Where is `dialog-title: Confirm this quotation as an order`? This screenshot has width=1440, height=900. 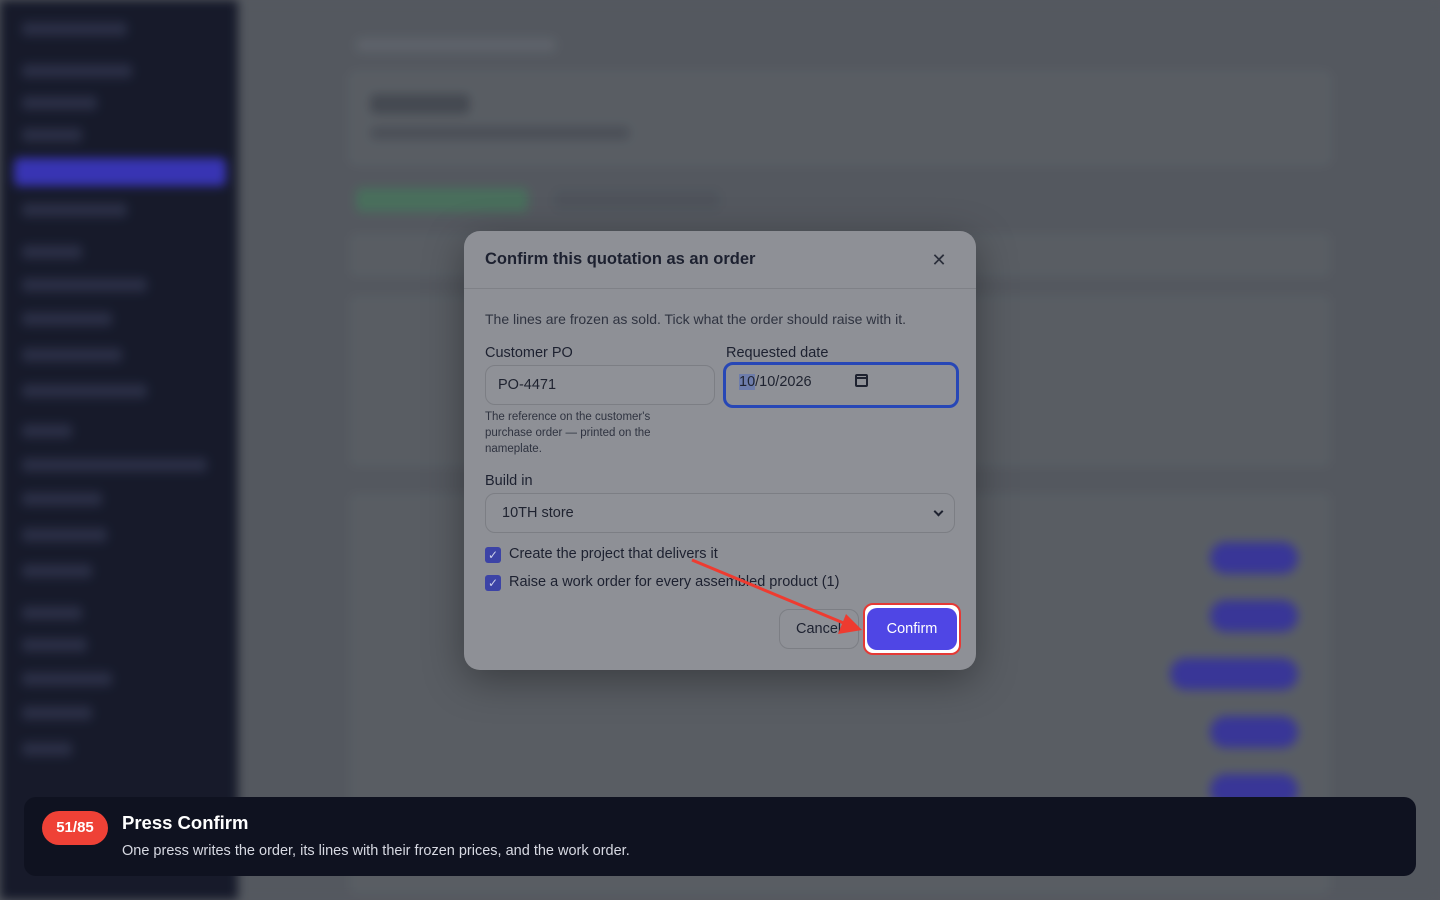
dialog-title: Confirm this quotation as an order is located at coordinates (620, 259).